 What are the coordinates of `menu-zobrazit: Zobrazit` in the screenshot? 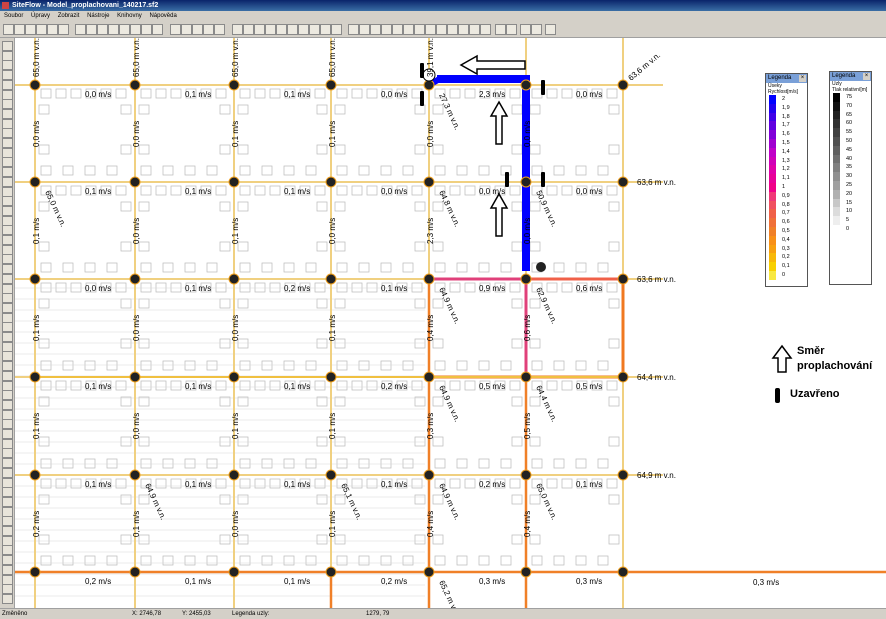 It's located at (69, 16).